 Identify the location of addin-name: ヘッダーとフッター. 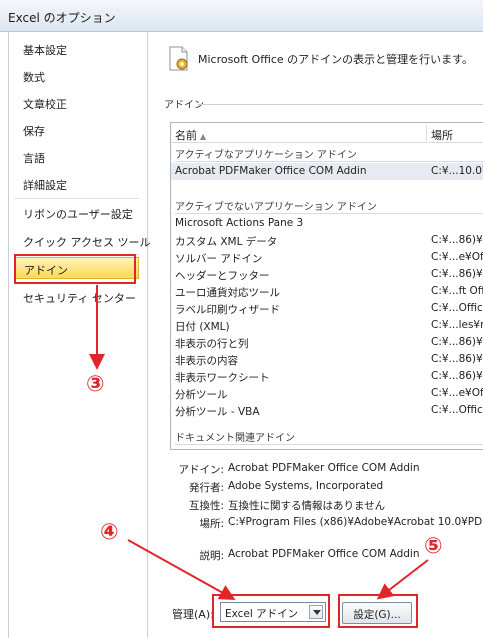
(222, 276).